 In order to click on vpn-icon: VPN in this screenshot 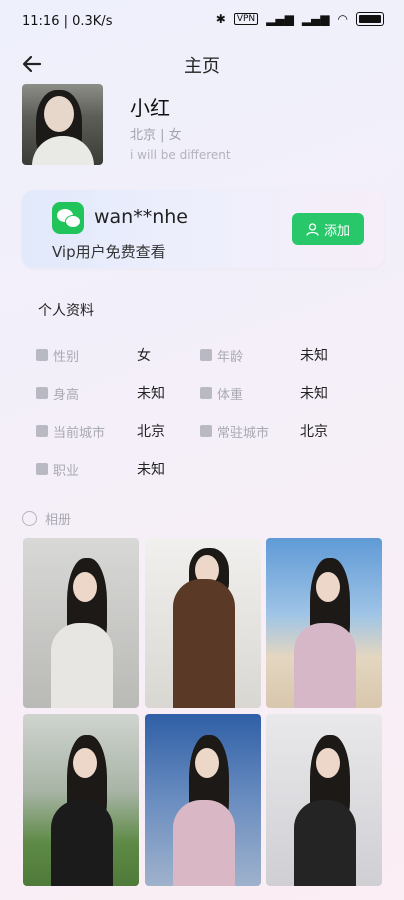, I will do `click(246, 19)`.